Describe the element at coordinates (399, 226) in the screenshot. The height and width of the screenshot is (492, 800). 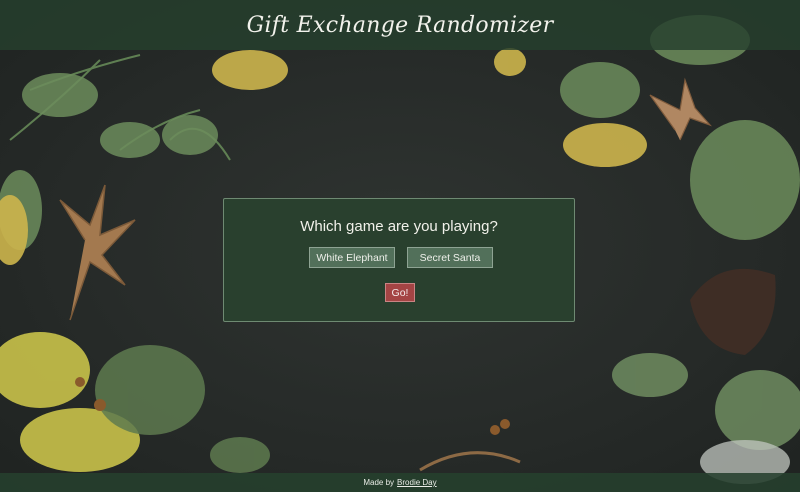
I see `game-question: Which game are you playing?` at that location.